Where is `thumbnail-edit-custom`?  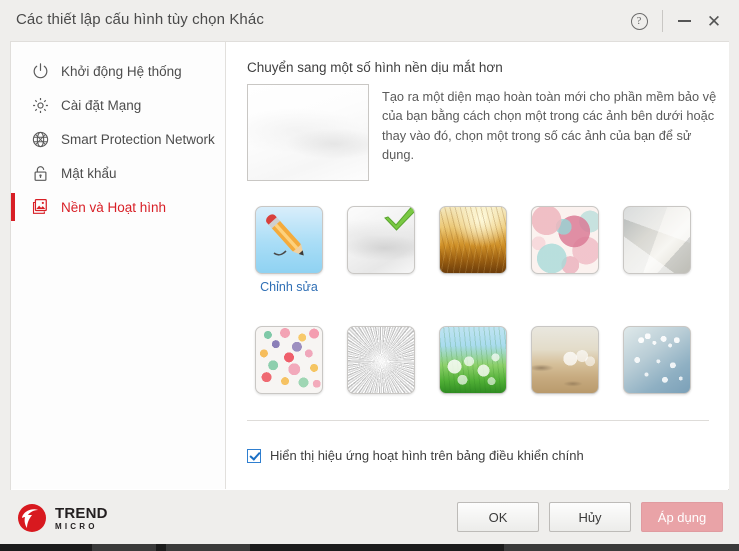
thumbnail-edit-custom is located at coordinates (289, 240).